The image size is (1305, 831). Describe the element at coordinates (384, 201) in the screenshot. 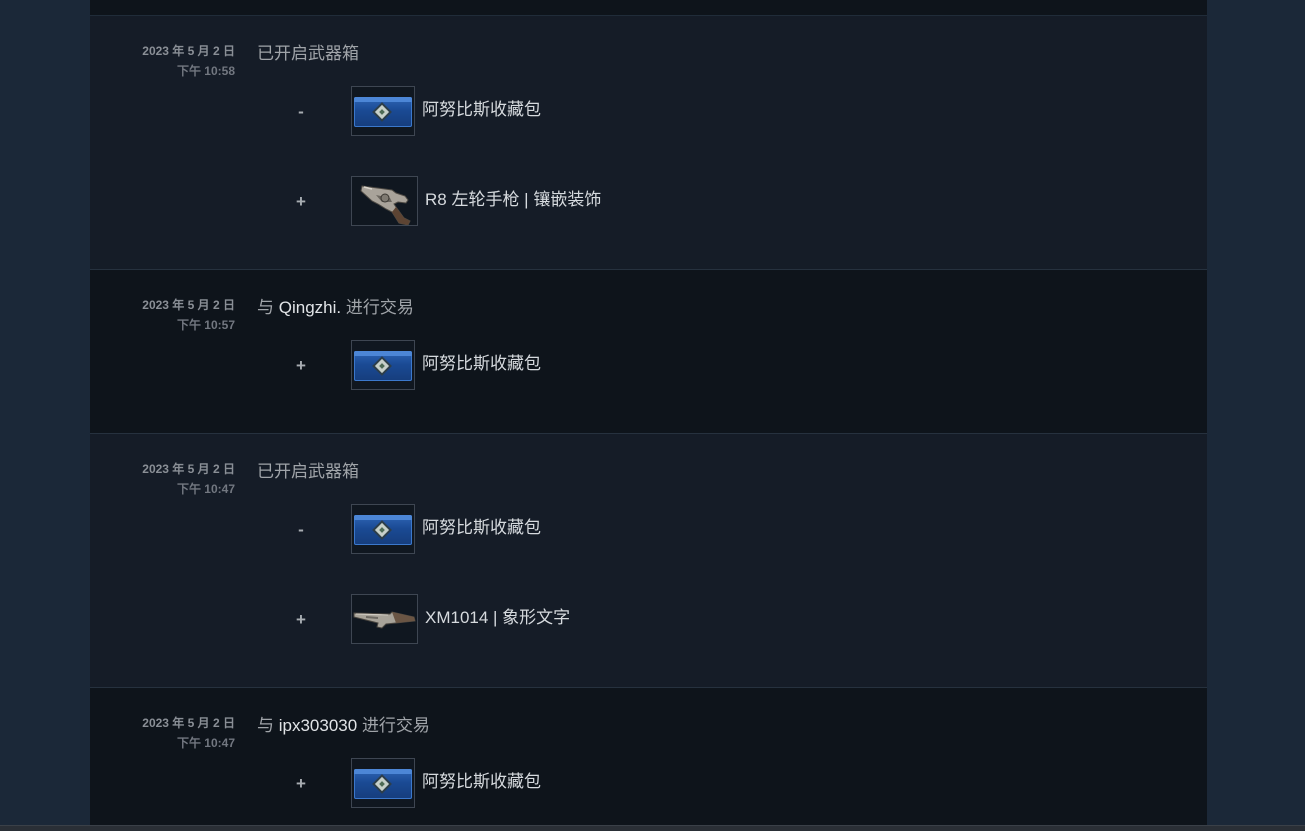

I see `revolver-icon` at that location.